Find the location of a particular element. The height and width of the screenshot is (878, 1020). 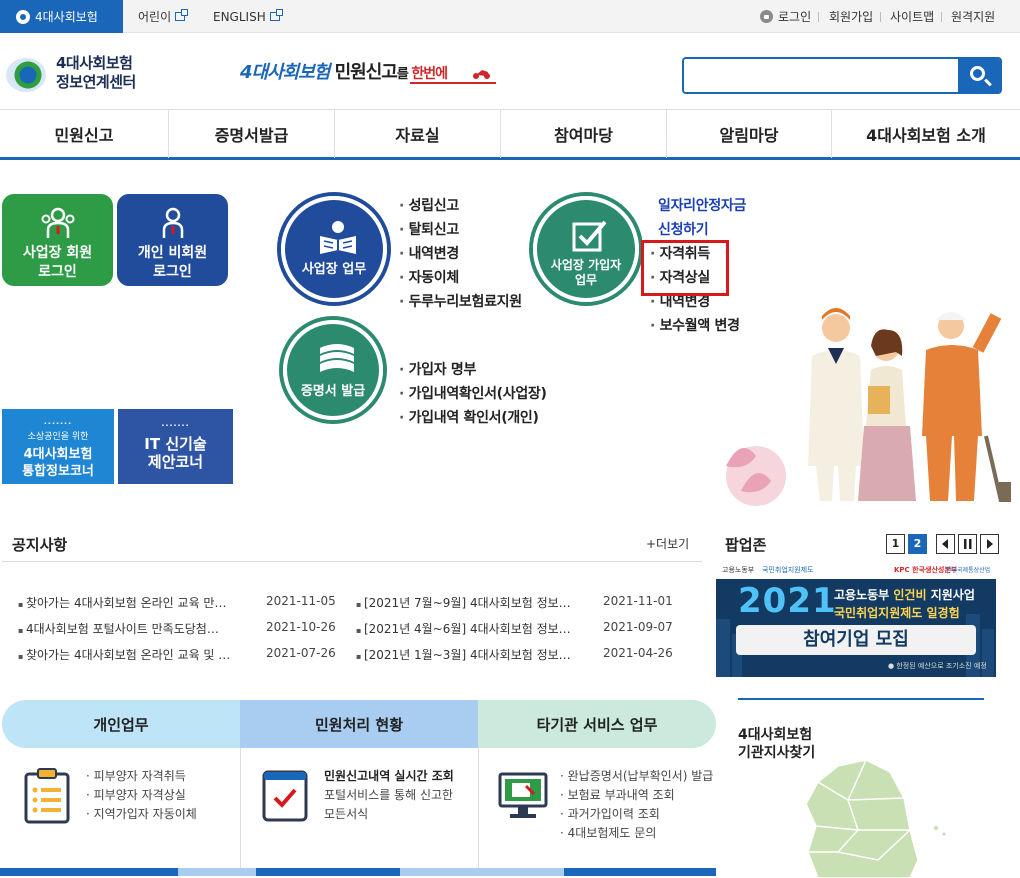

cert-item-biz-confirmation: 가입내역확인서(사업장) is located at coordinates (473, 394).